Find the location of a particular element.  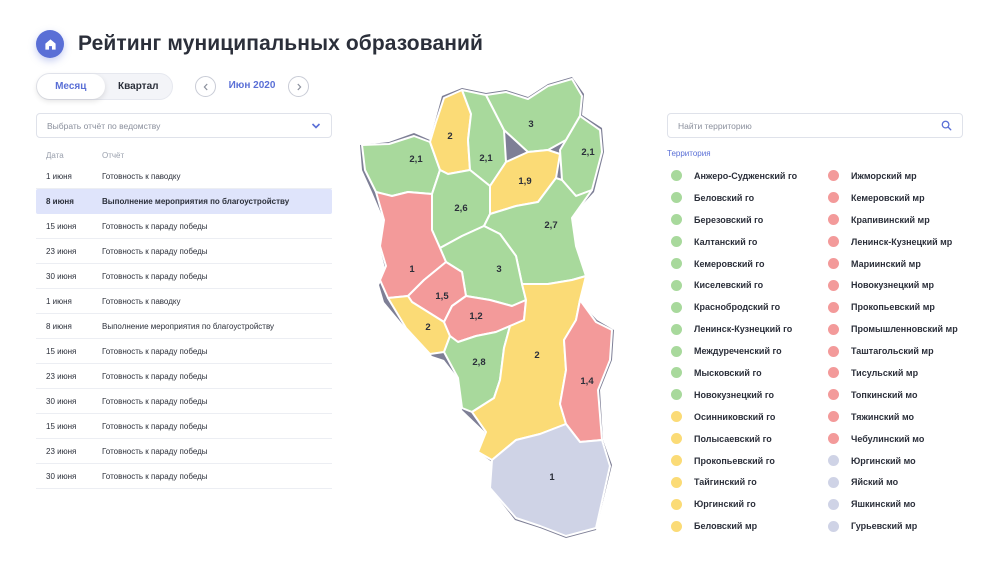

region-value-label: 1,5 is located at coordinates (442, 296).